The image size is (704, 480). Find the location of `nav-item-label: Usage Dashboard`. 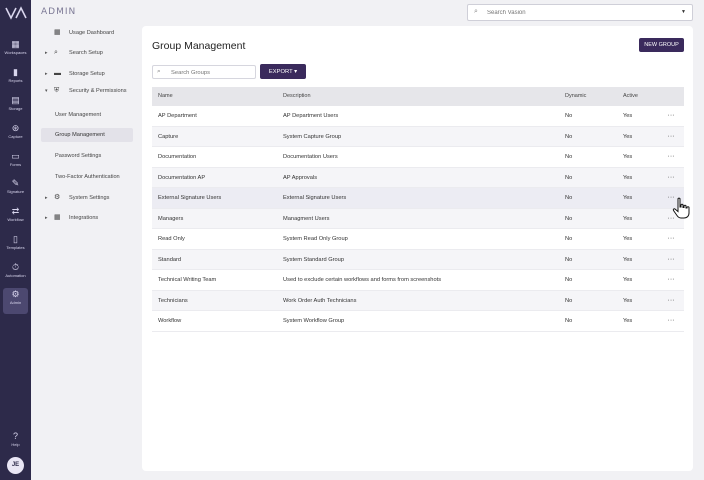

nav-item-label: Usage Dashboard is located at coordinates (92, 33).